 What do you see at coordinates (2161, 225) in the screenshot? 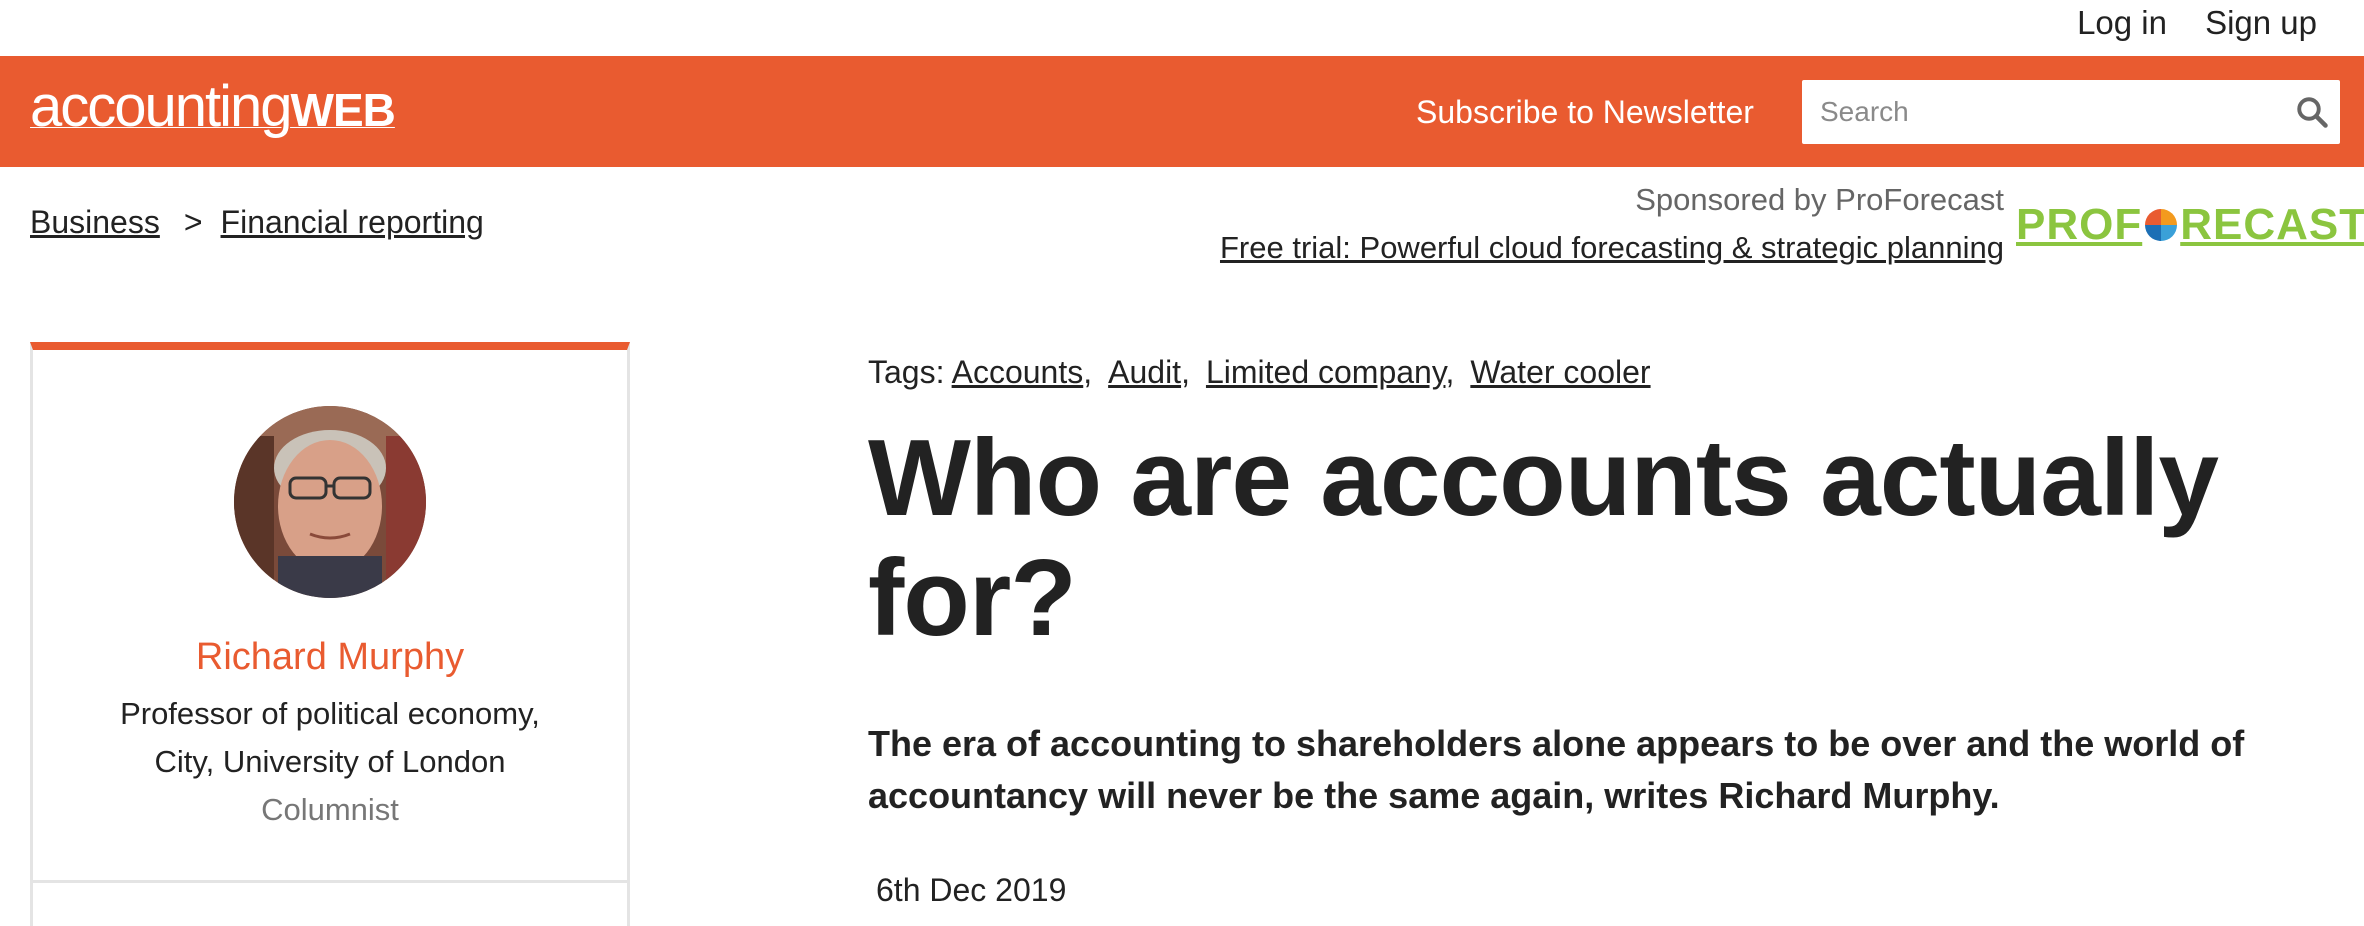
I see `proforecast-o-icon` at bounding box center [2161, 225].